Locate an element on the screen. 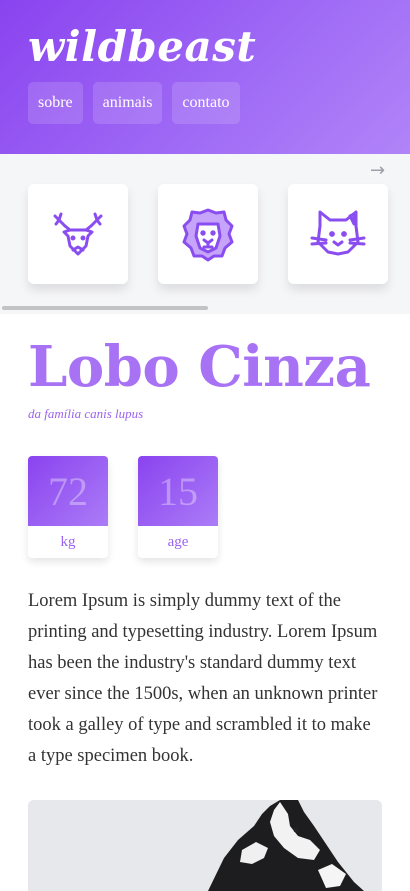  stat-weight-value-box: 72 is located at coordinates (68, 491).